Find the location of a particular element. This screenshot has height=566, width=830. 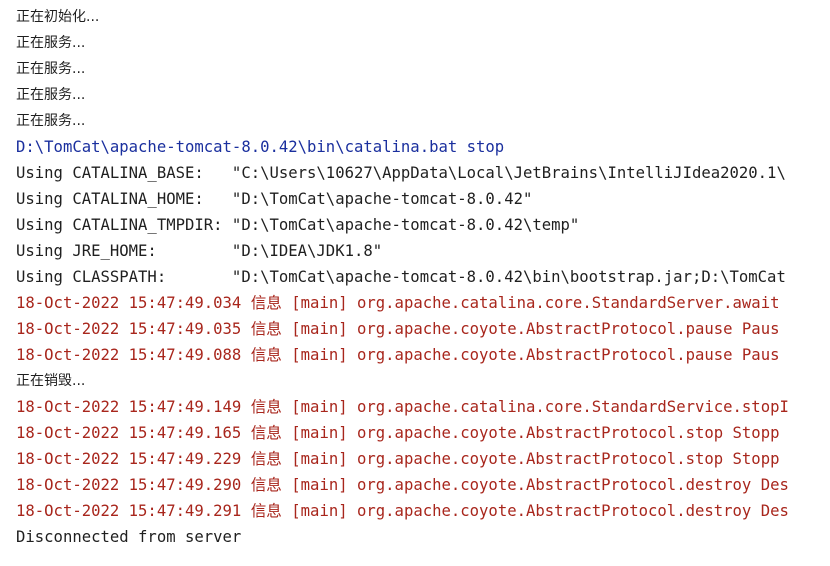

console-line: Using JRE_HOME: "D:\IDEA\JDK1.8" is located at coordinates (199, 251).